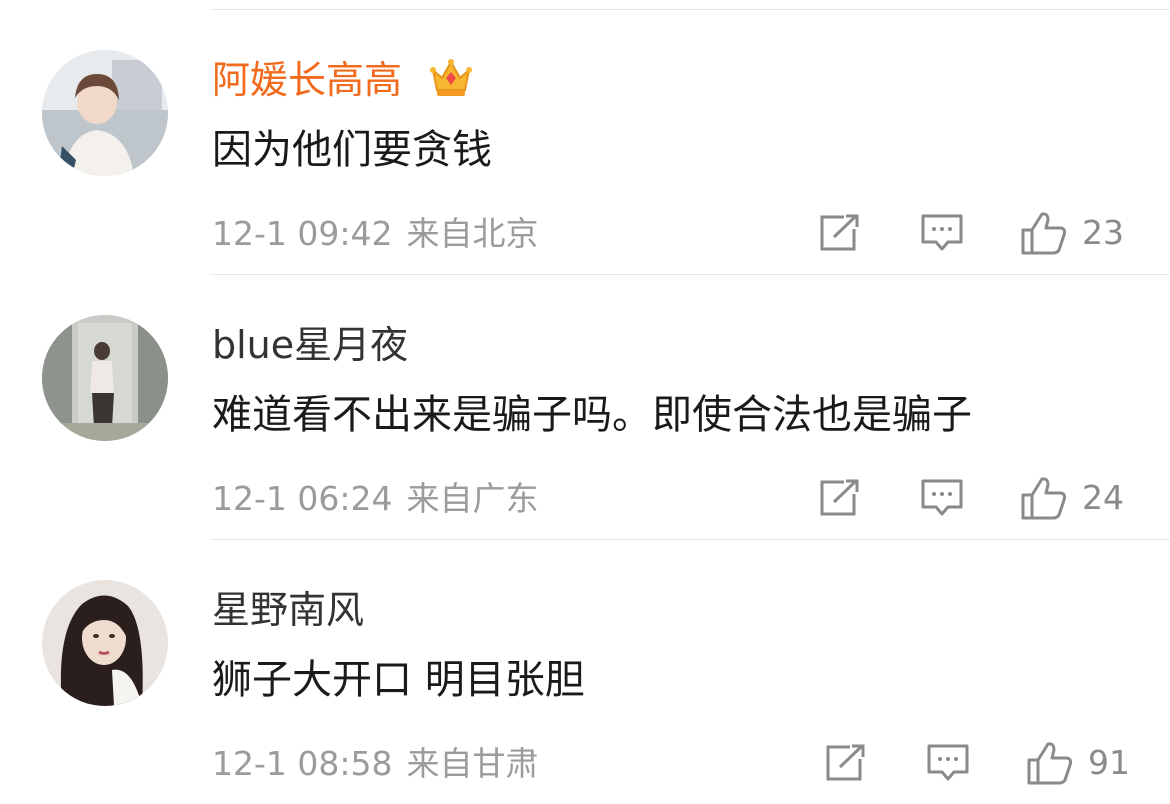  What do you see at coordinates (1078, 763) in the screenshot?
I see `like-button: 91` at bounding box center [1078, 763].